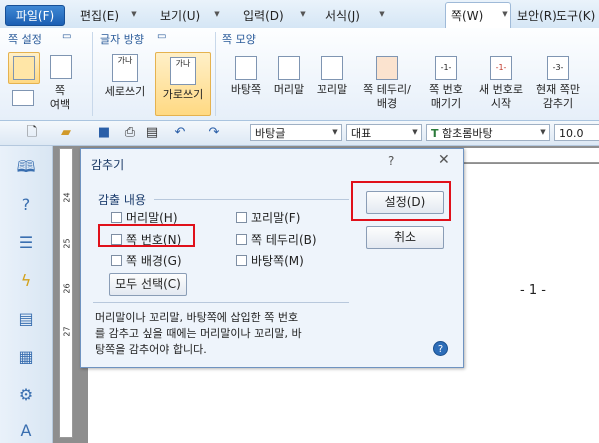  I want to click on page-orientation-button, so click(61, 67).